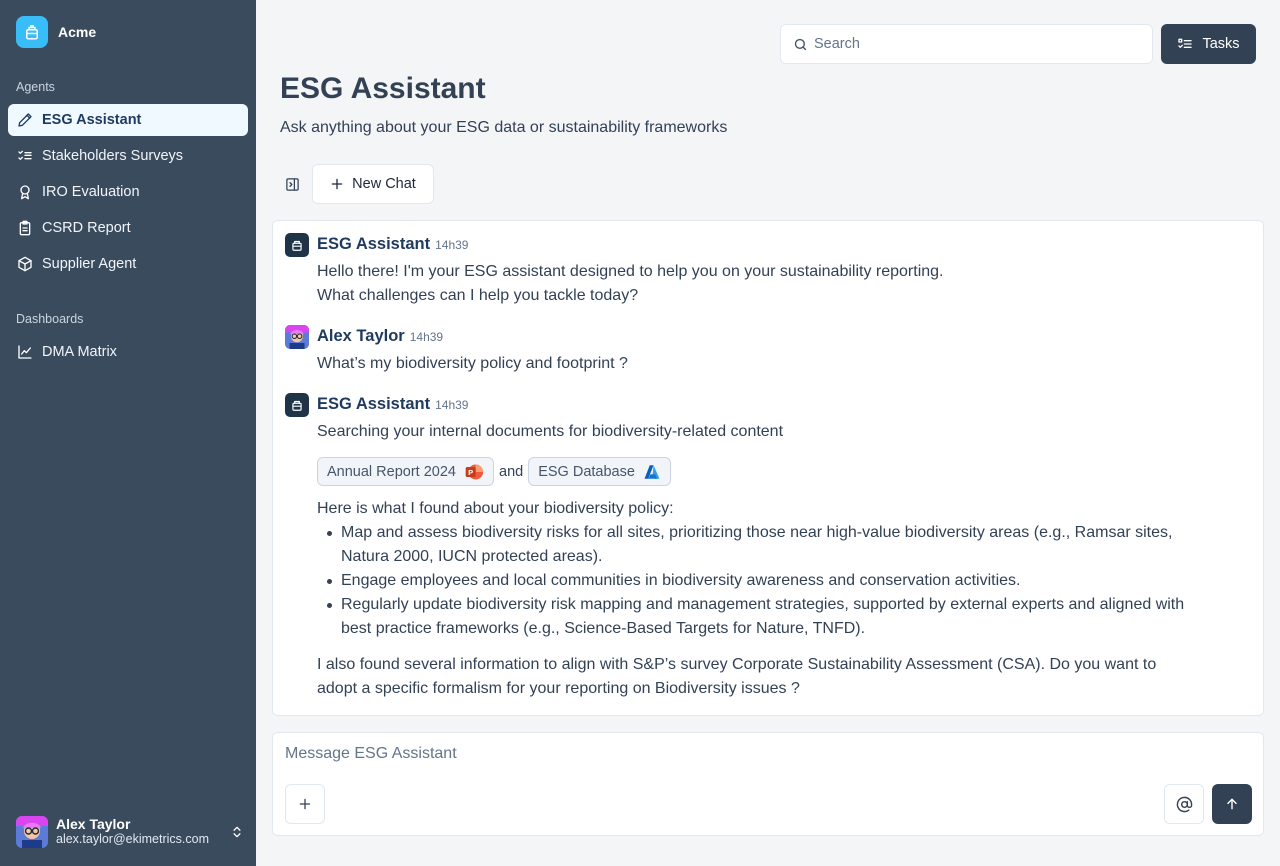 Image resolution: width=1280 pixels, height=866 pixels. Describe the element at coordinates (25, 228) in the screenshot. I see `clipboard-icon` at that location.